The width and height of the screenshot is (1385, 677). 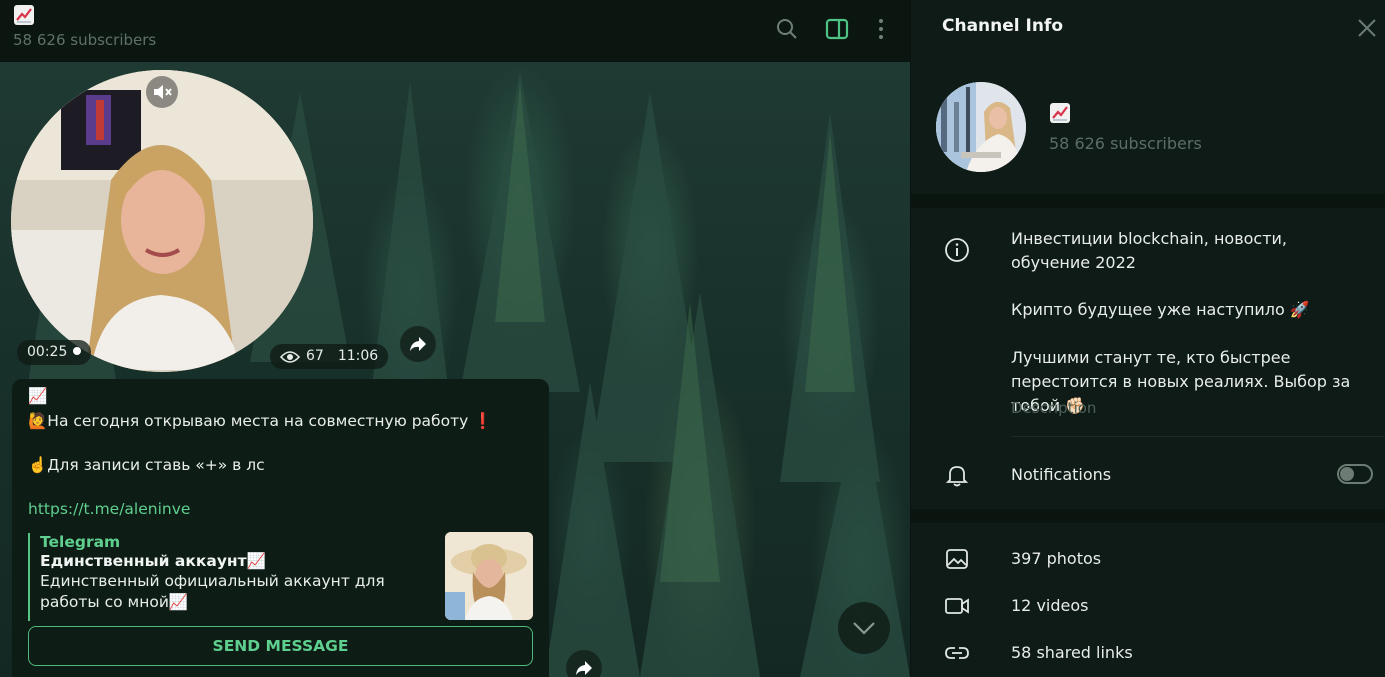 What do you see at coordinates (1148, 606) in the screenshot?
I see `videos-row: 12 videos` at bounding box center [1148, 606].